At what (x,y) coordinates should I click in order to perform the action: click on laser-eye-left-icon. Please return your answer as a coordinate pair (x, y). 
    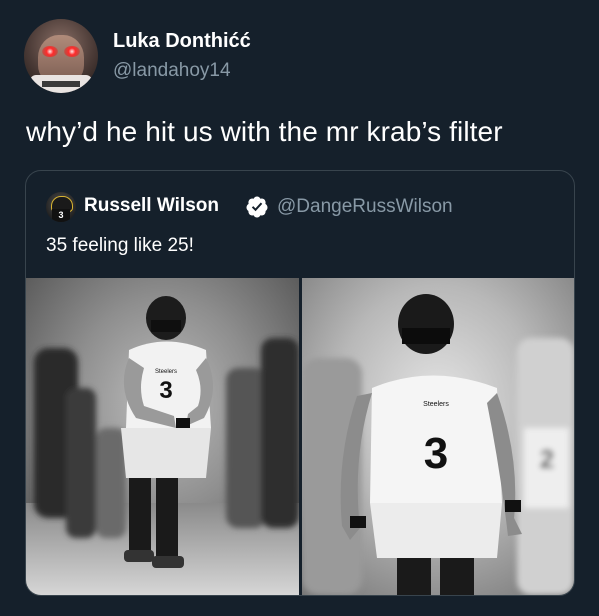
    Looking at the image, I should click on (50, 51).